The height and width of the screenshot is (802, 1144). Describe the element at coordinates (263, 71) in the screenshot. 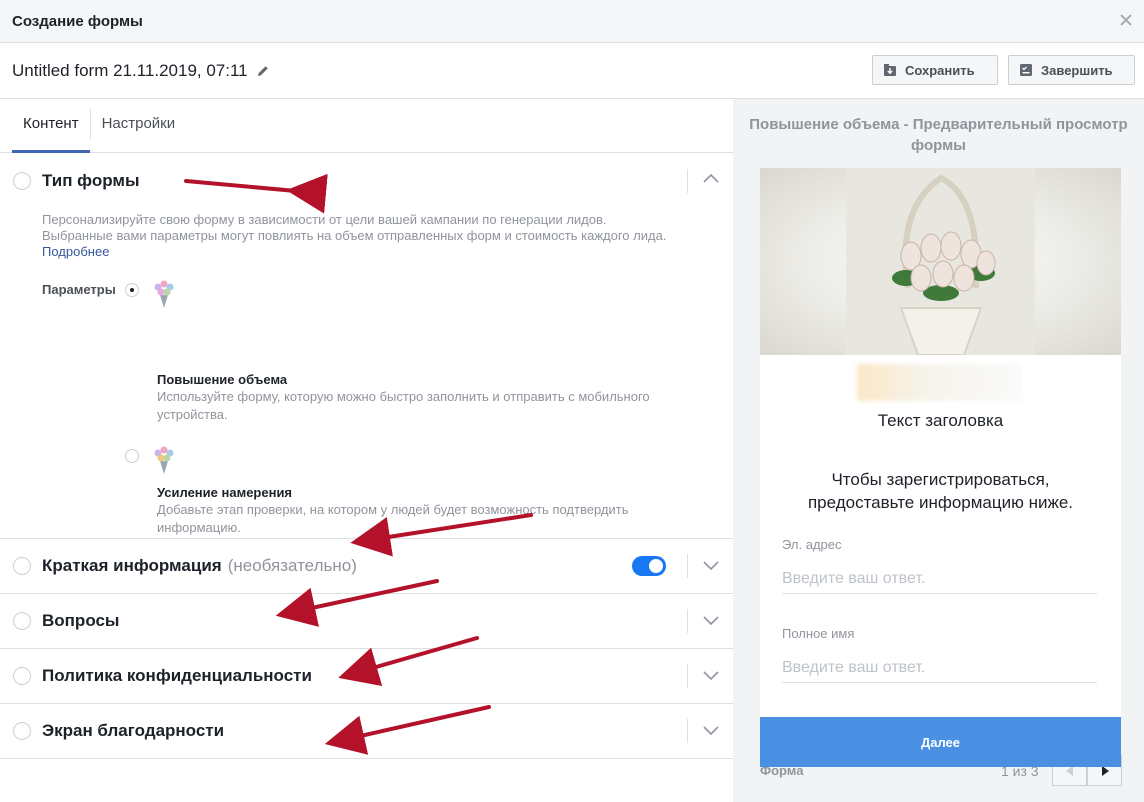

I see `pencil-icon` at that location.